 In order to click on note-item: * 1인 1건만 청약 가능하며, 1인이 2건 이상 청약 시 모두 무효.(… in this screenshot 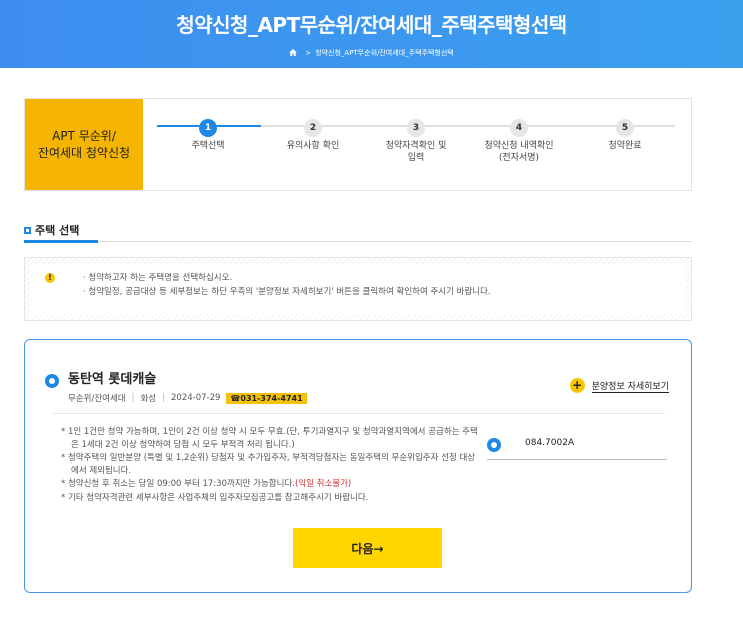, I will do `click(269, 438)`.